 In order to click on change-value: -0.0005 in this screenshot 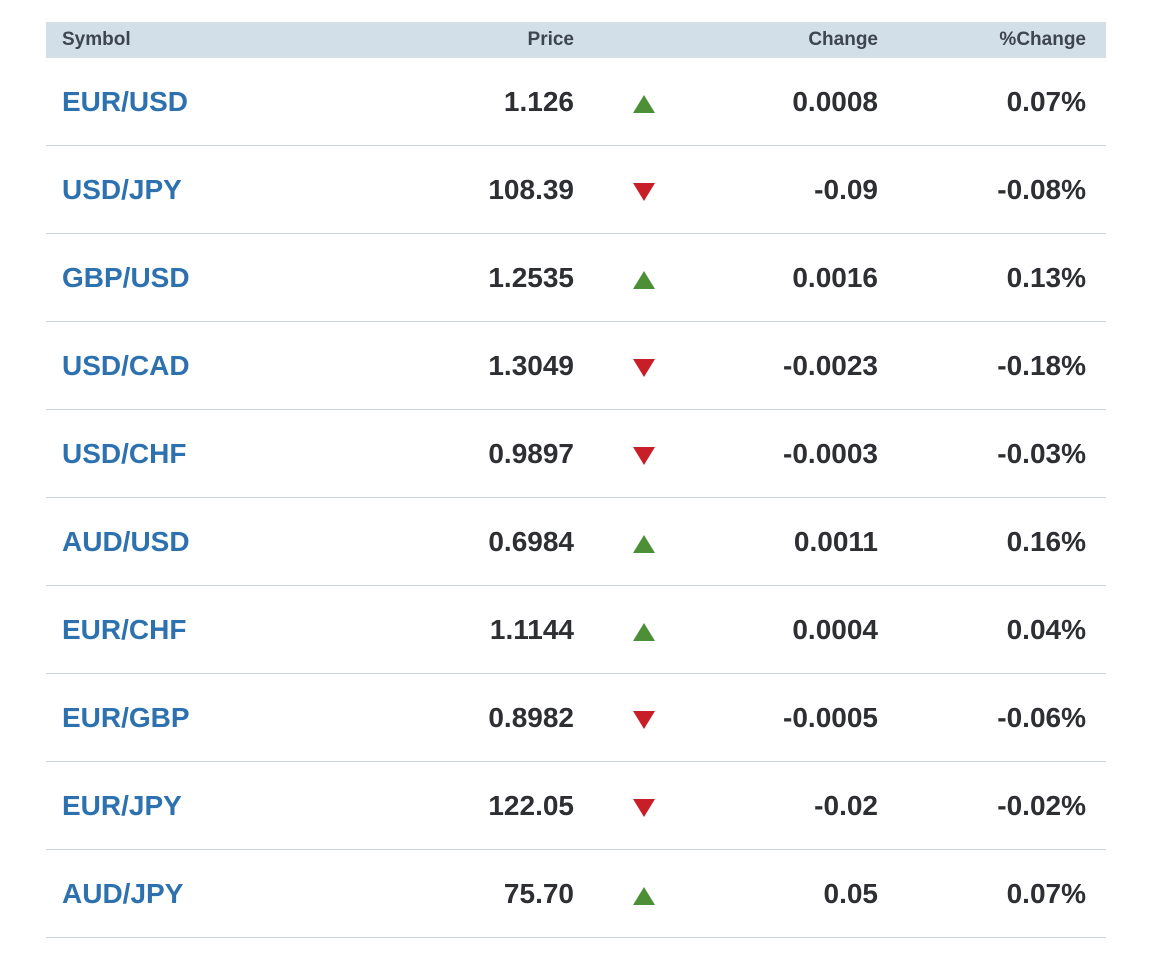, I will do `click(830, 717)`.